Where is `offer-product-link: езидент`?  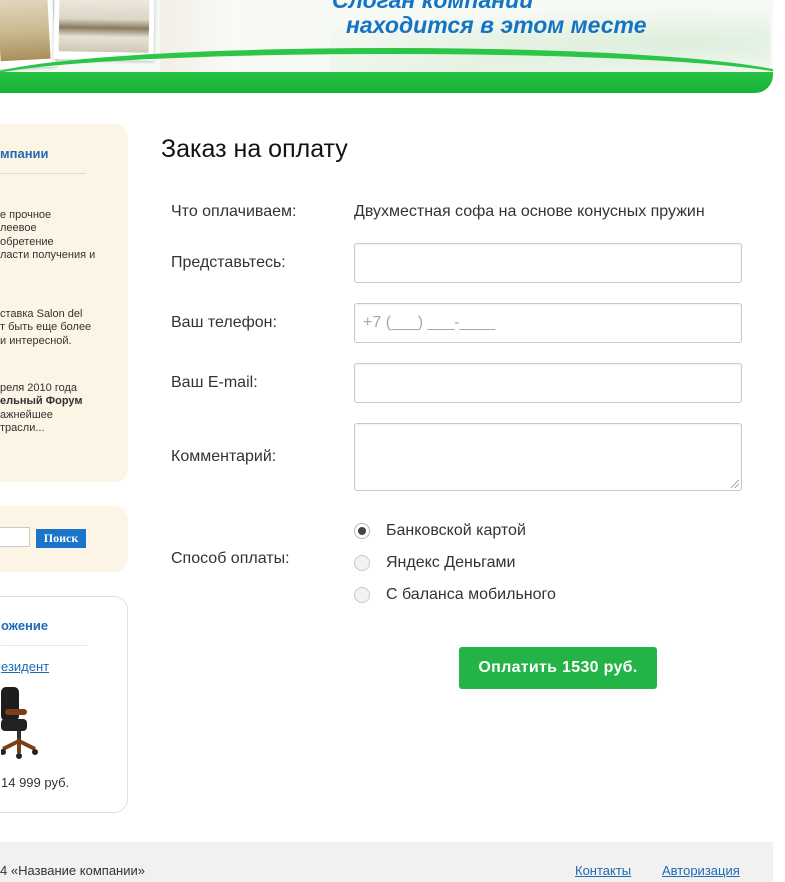
offer-product-link: езидент is located at coordinates (25, 666).